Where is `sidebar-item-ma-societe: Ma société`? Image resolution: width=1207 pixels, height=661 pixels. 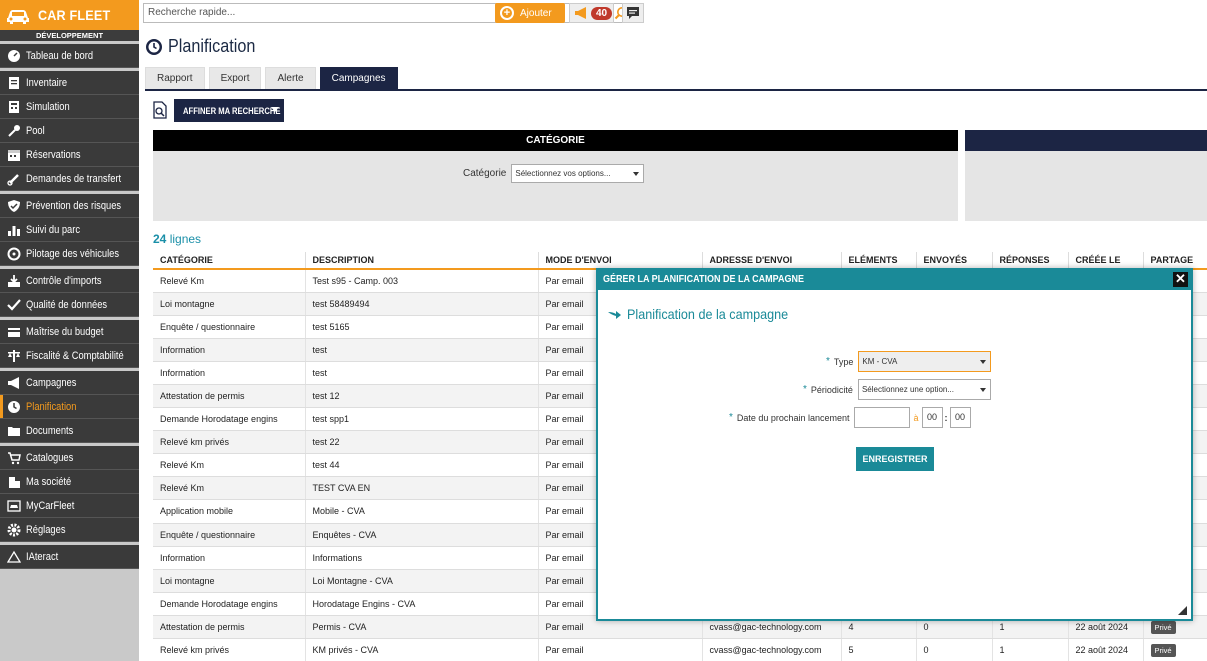
sidebar-item-ma-societe: Ma société is located at coordinates (69, 482).